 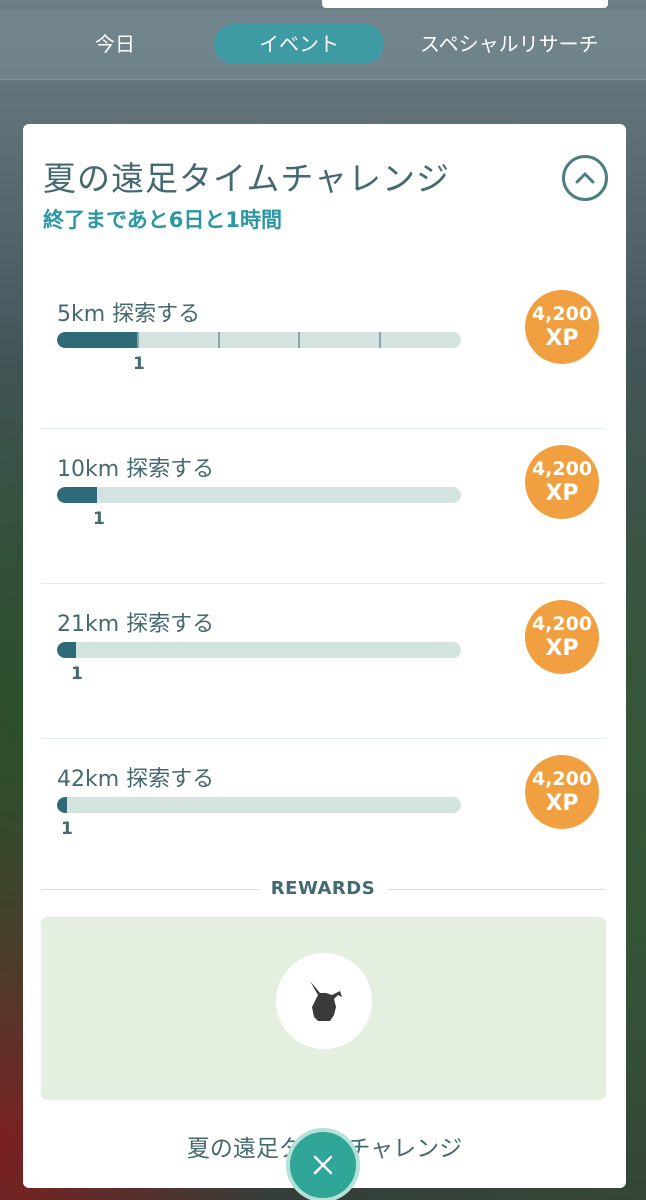 I want to click on tab-bar: 今日 イベント スペシャルリサーチ, so click(x=323, y=45).